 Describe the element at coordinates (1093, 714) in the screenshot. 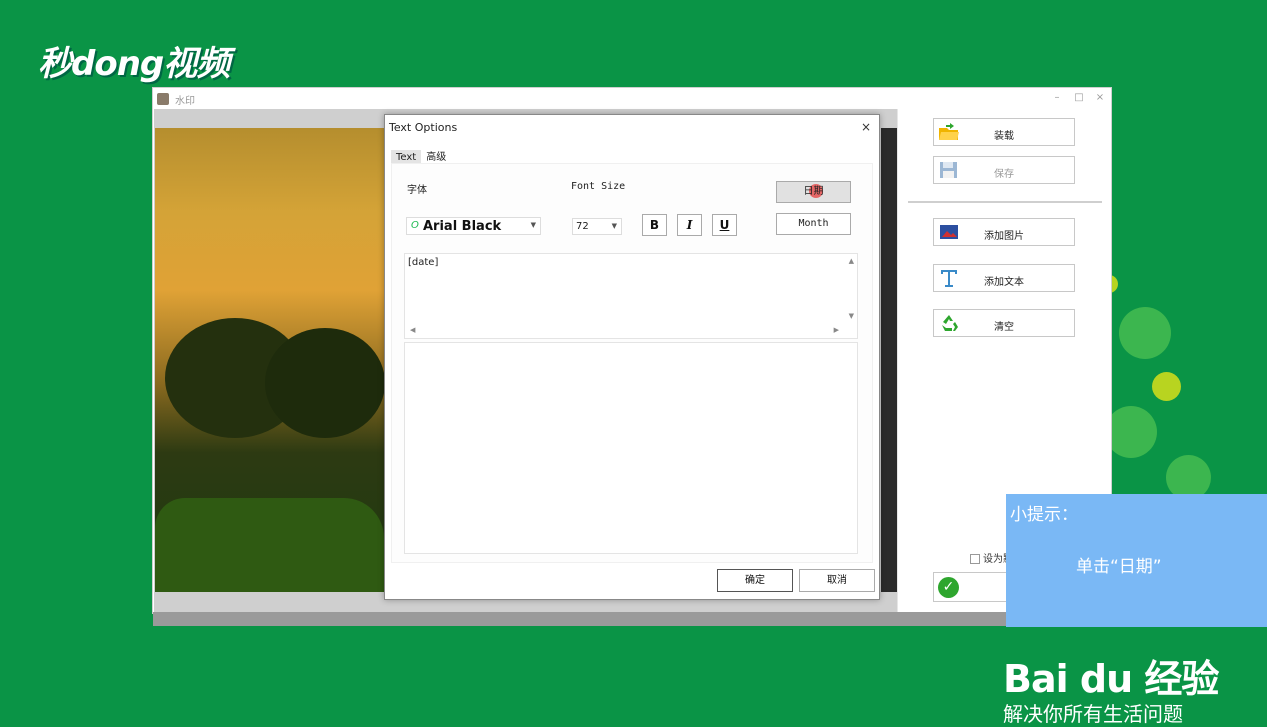

I see `baidu-slogan: 解决你所有生活问题` at that location.